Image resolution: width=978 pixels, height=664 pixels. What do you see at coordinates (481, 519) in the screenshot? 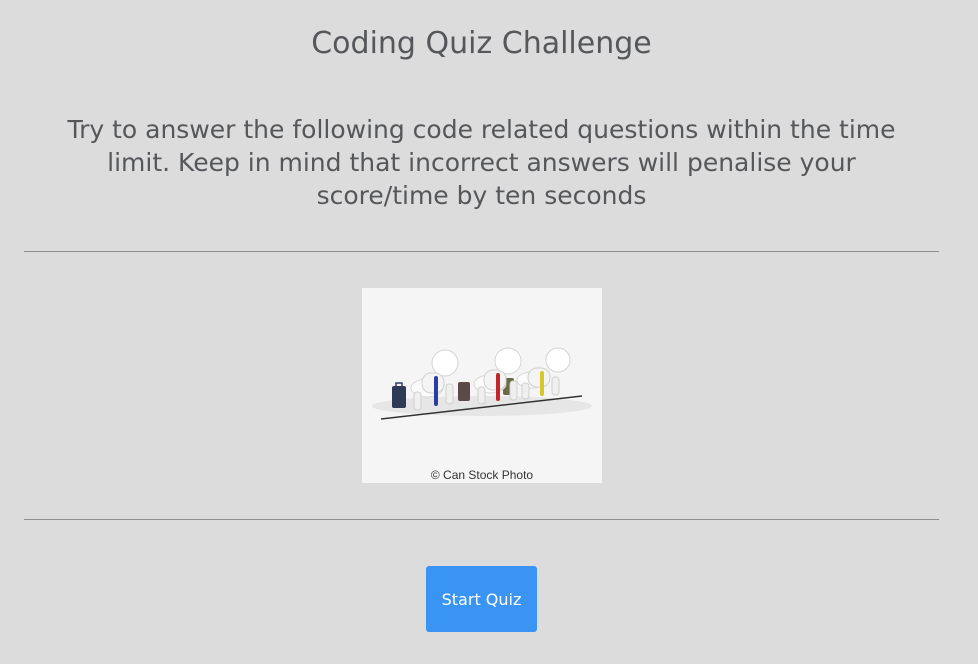
I see `divider-bottom` at bounding box center [481, 519].